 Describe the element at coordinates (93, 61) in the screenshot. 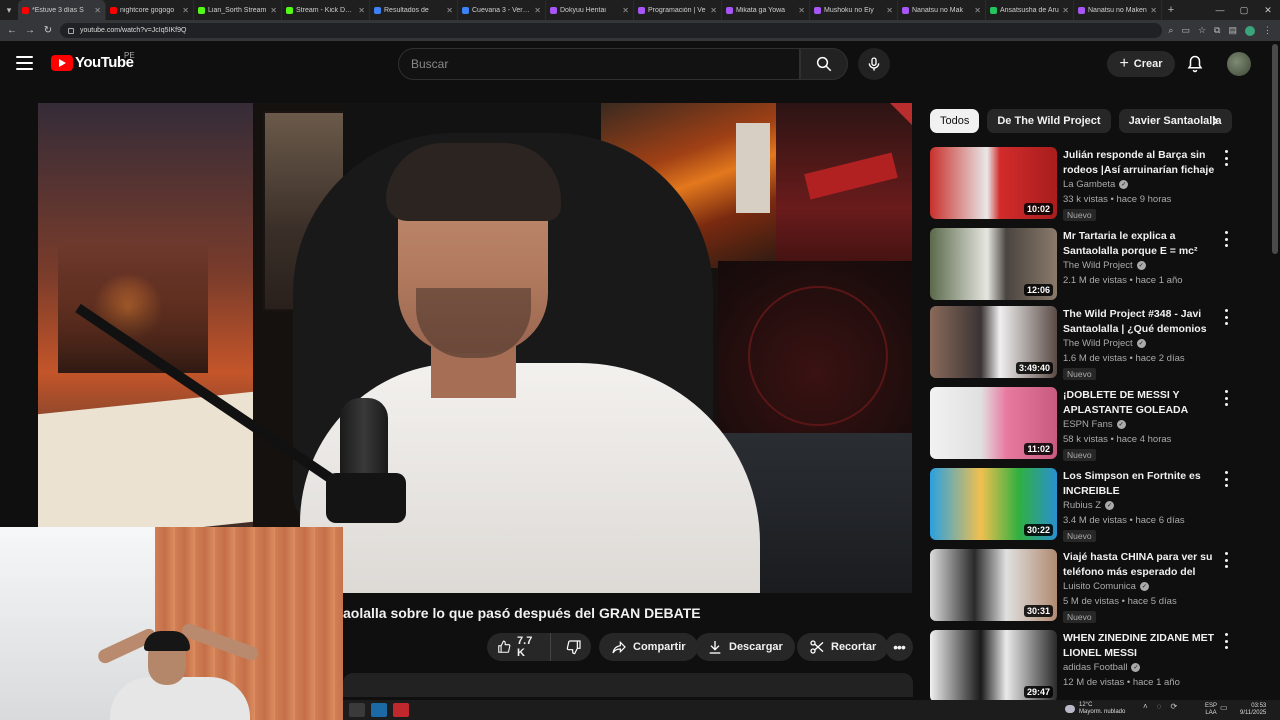

I see `youtube-logo: YouTube PE` at that location.